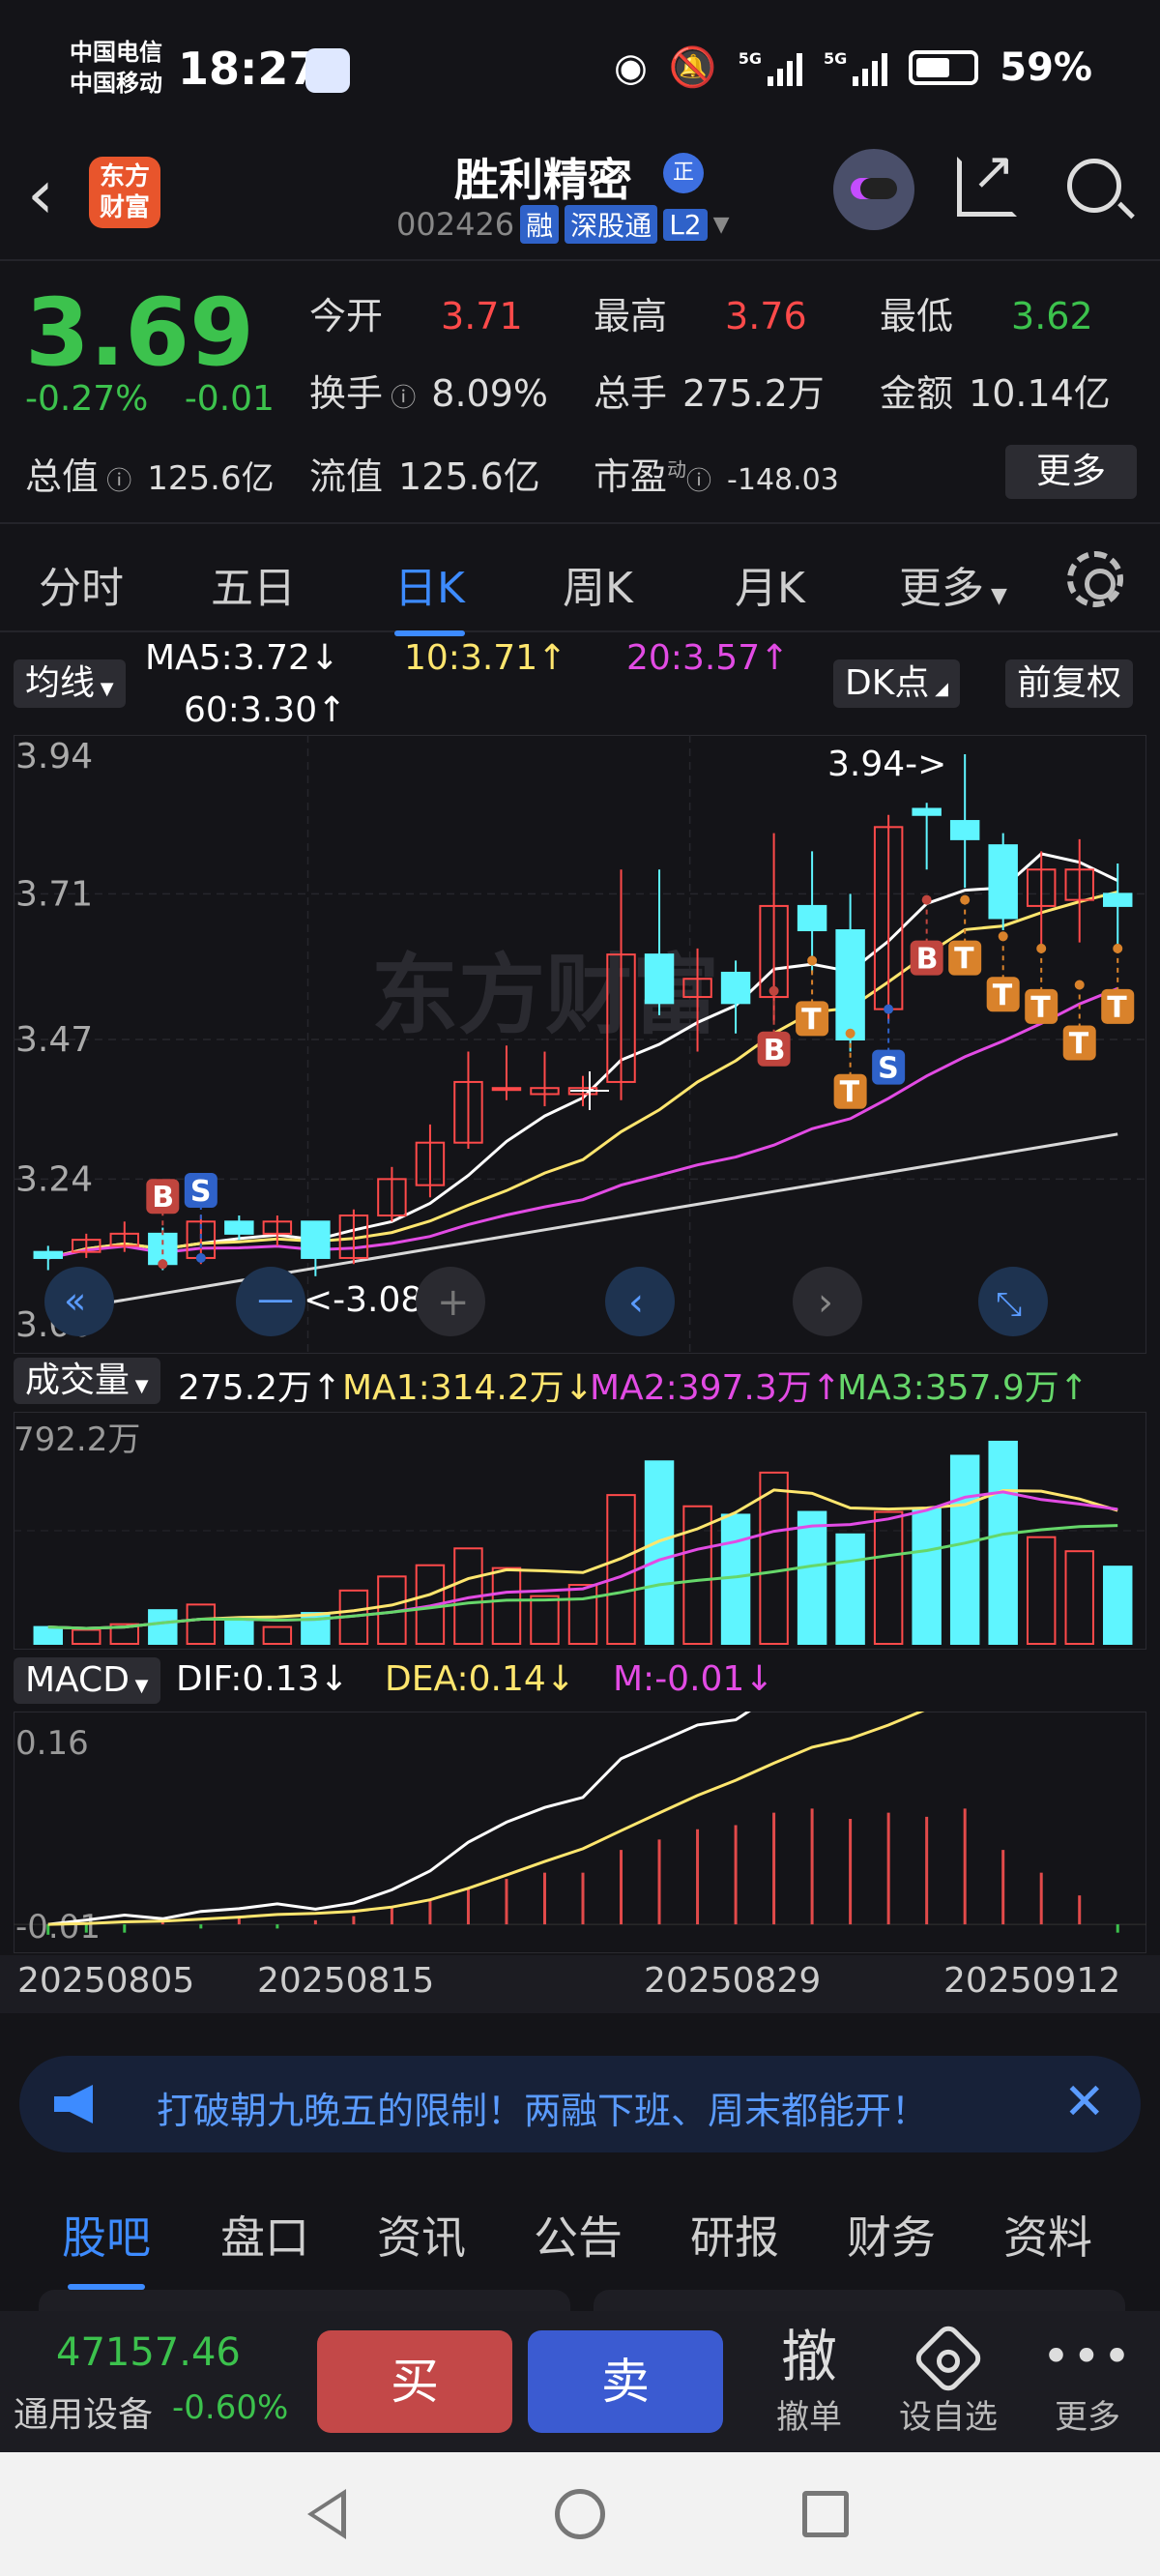 The height and width of the screenshot is (2576, 1160). Describe the element at coordinates (1095, 579) in the screenshot. I see `gear-icon` at that location.